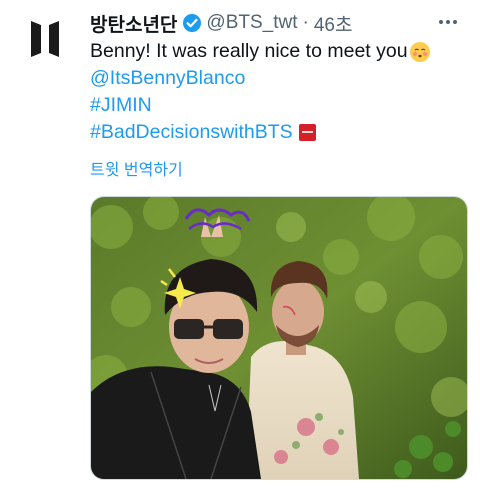 The image size is (480, 488). I want to click on hashtag-jimin-link: #JIMIN, so click(121, 105).